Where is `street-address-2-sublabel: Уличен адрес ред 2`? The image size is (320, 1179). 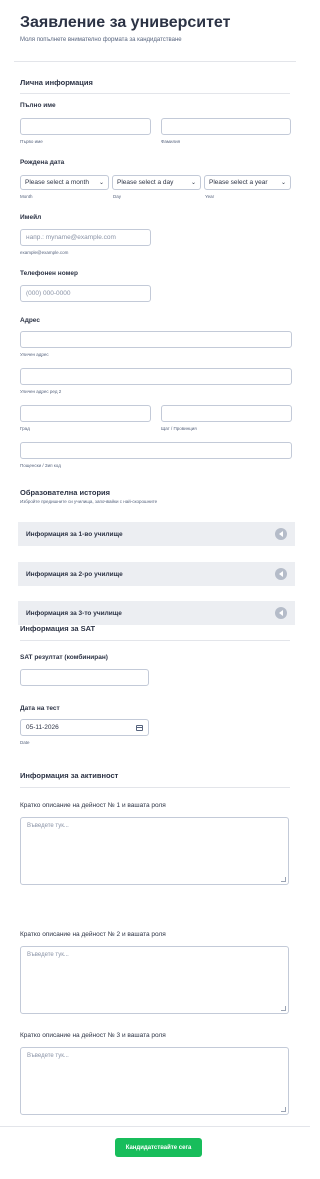 street-address-2-sublabel: Уличен адрес ред 2 is located at coordinates (41, 391).